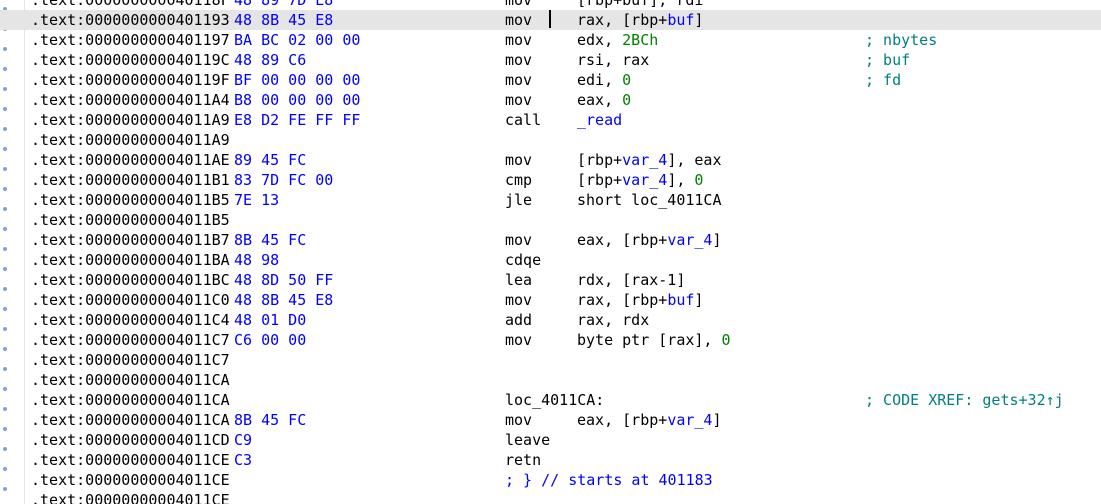 The width and height of the screenshot is (1101, 504). Describe the element at coordinates (523, 460) in the screenshot. I see `mnemonic: retn` at that location.